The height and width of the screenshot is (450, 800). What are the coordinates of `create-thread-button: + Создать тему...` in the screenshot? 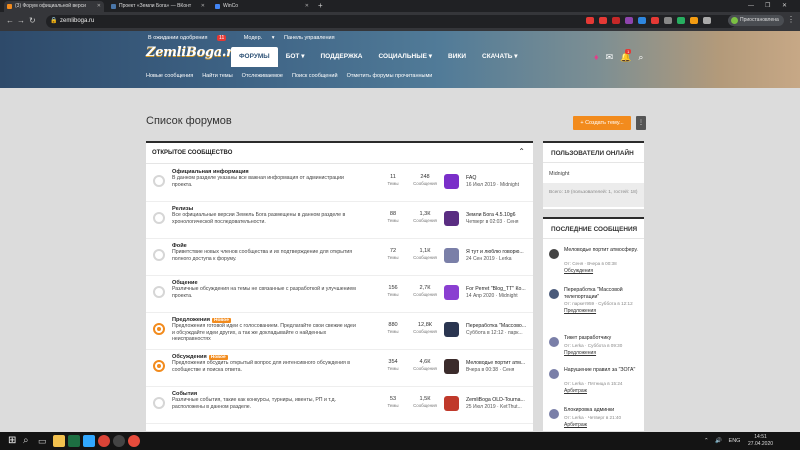 It's located at (602, 123).